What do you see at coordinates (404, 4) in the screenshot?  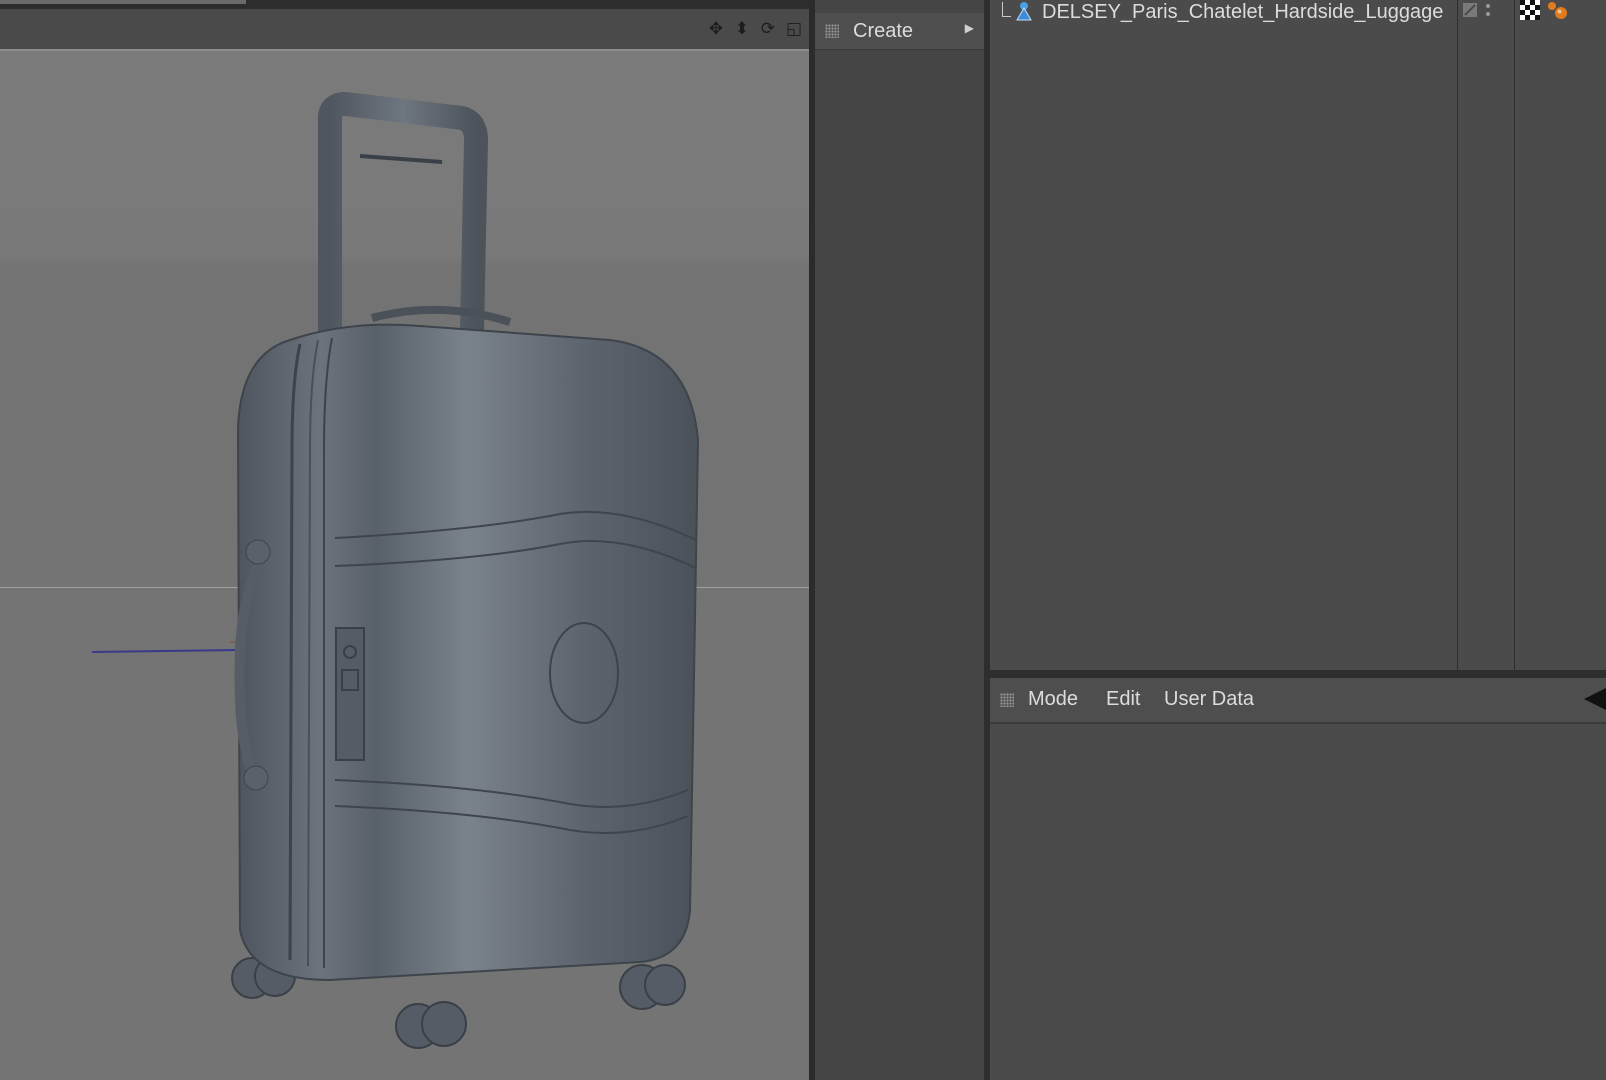 I see `viewport-tab-strip` at bounding box center [404, 4].